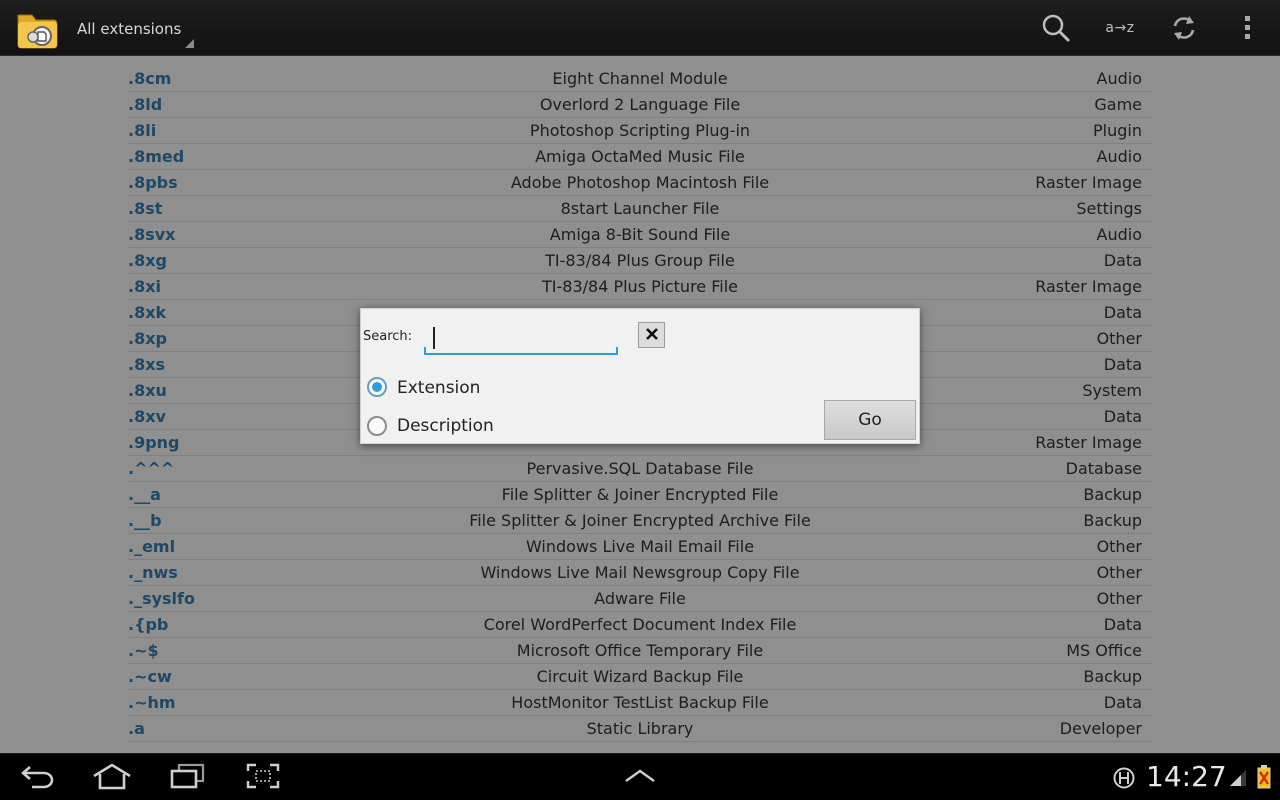 The width and height of the screenshot is (1280, 800). I want to click on screenshot-button, so click(263, 778).